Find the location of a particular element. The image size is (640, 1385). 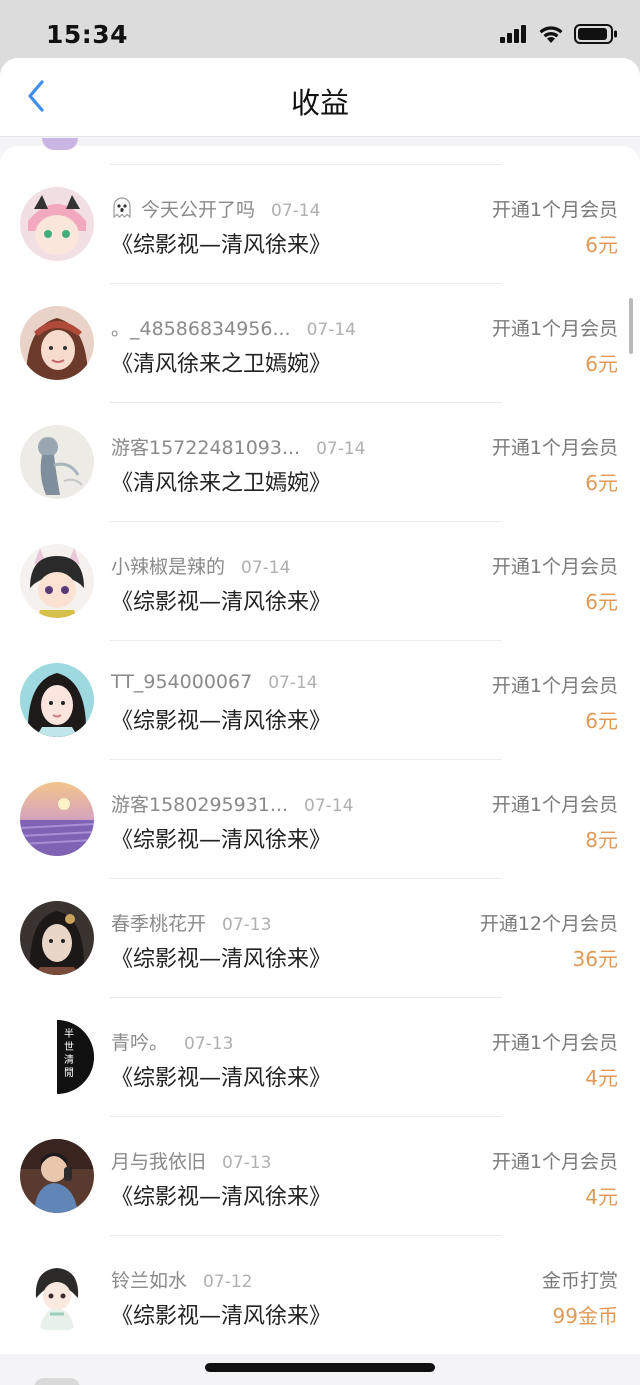

list-item: 今天公开了吗 07-14 《综影视—清风徐来》 开通1个月会员 6元 is located at coordinates (320, 224).